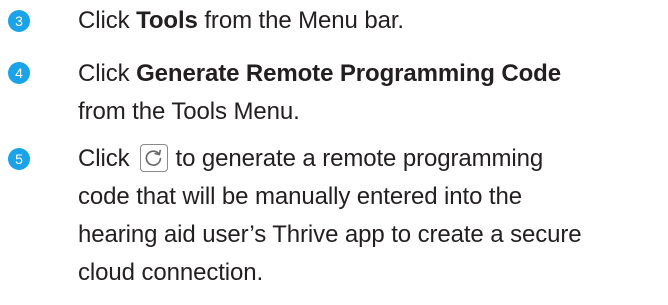 The height and width of the screenshot is (305, 668). Describe the element at coordinates (189, 111) in the screenshot. I see `step-line: from the Tools Menu.` at that location.